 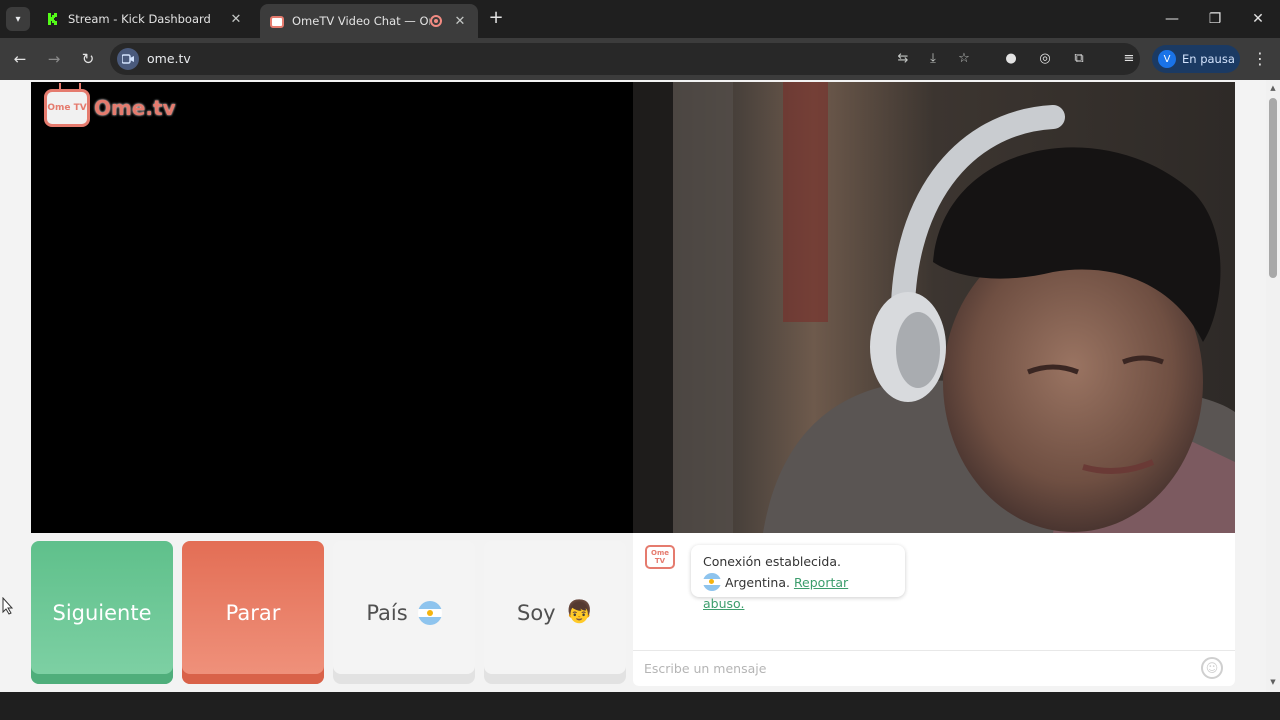 What do you see at coordinates (757, 582) in the screenshot?
I see `stranger-country: Argentina.` at bounding box center [757, 582].